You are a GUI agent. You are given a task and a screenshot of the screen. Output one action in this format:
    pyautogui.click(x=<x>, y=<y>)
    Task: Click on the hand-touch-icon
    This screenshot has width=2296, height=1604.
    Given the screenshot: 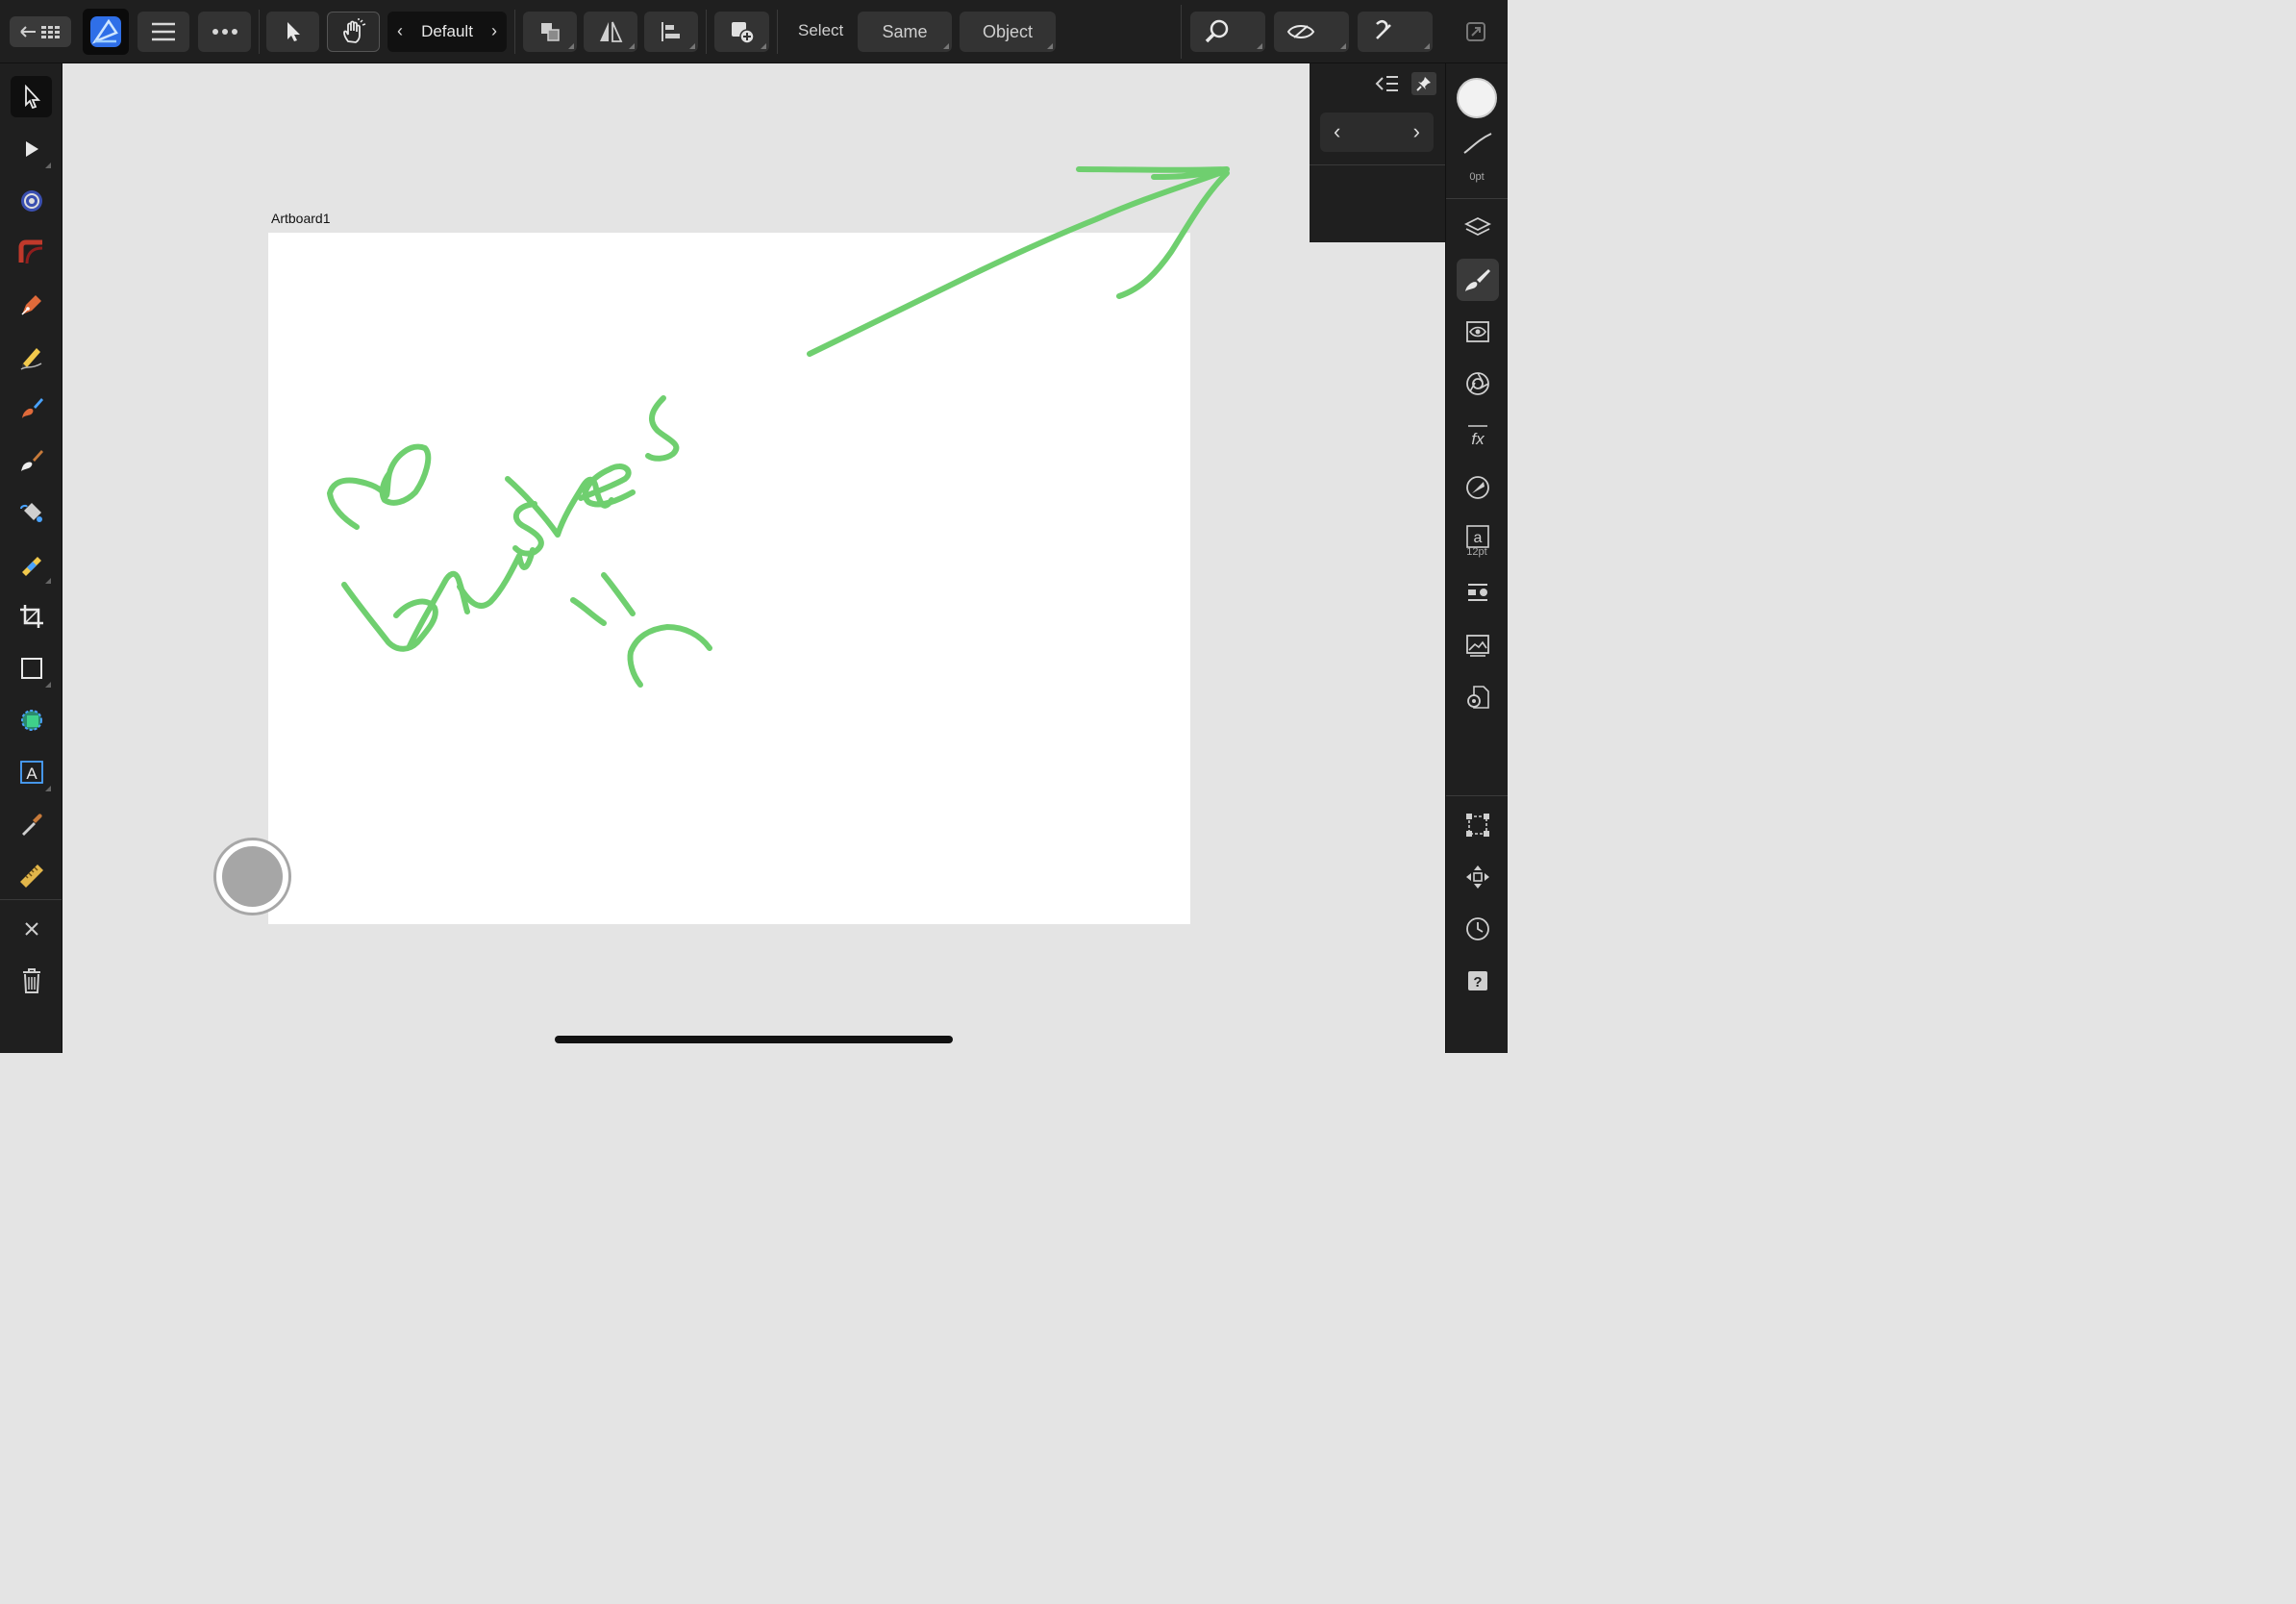 What is the action you would take?
    pyautogui.click(x=353, y=30)
    